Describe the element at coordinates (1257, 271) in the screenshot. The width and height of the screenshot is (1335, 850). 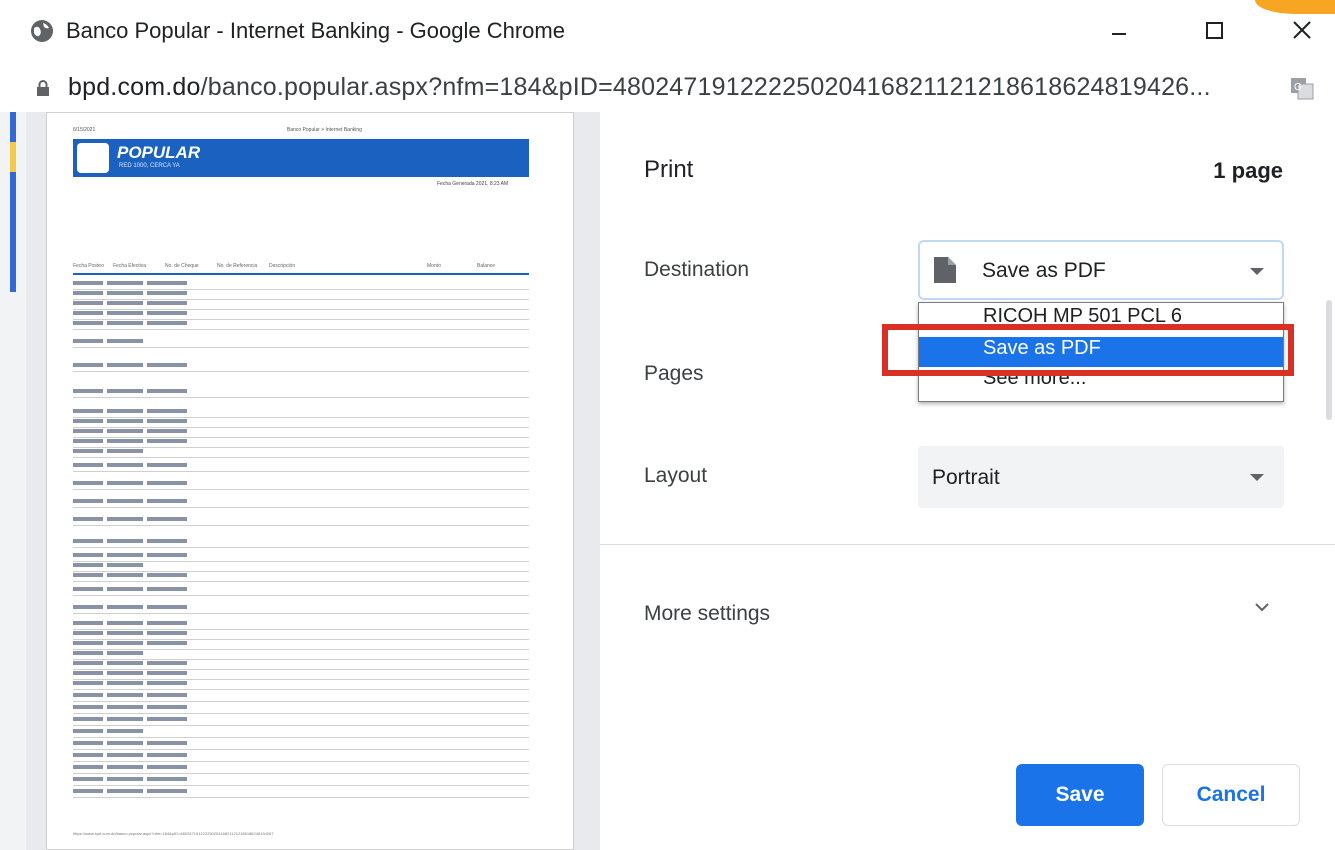
I see `dropdown-arrow-icon` at that location.